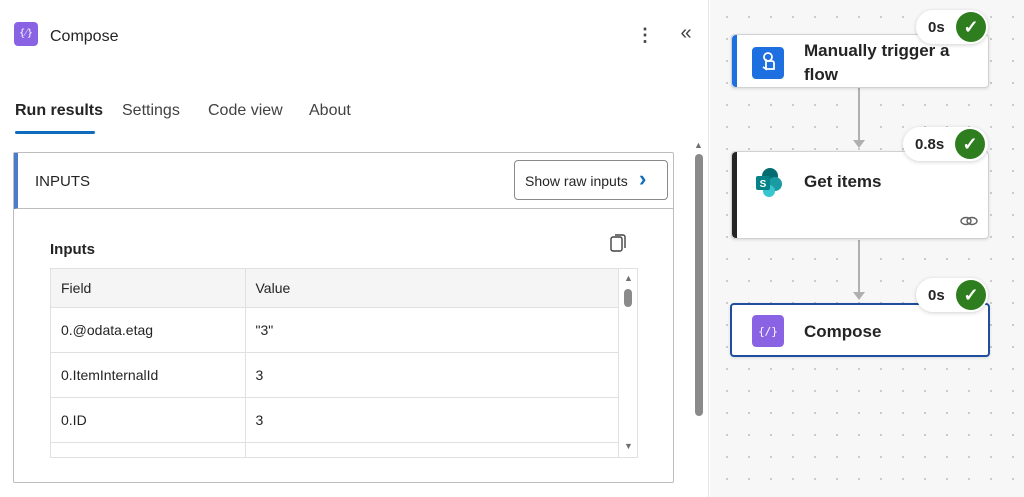  I want to click on panel-scrollbar: ▲, so click(699, 280).